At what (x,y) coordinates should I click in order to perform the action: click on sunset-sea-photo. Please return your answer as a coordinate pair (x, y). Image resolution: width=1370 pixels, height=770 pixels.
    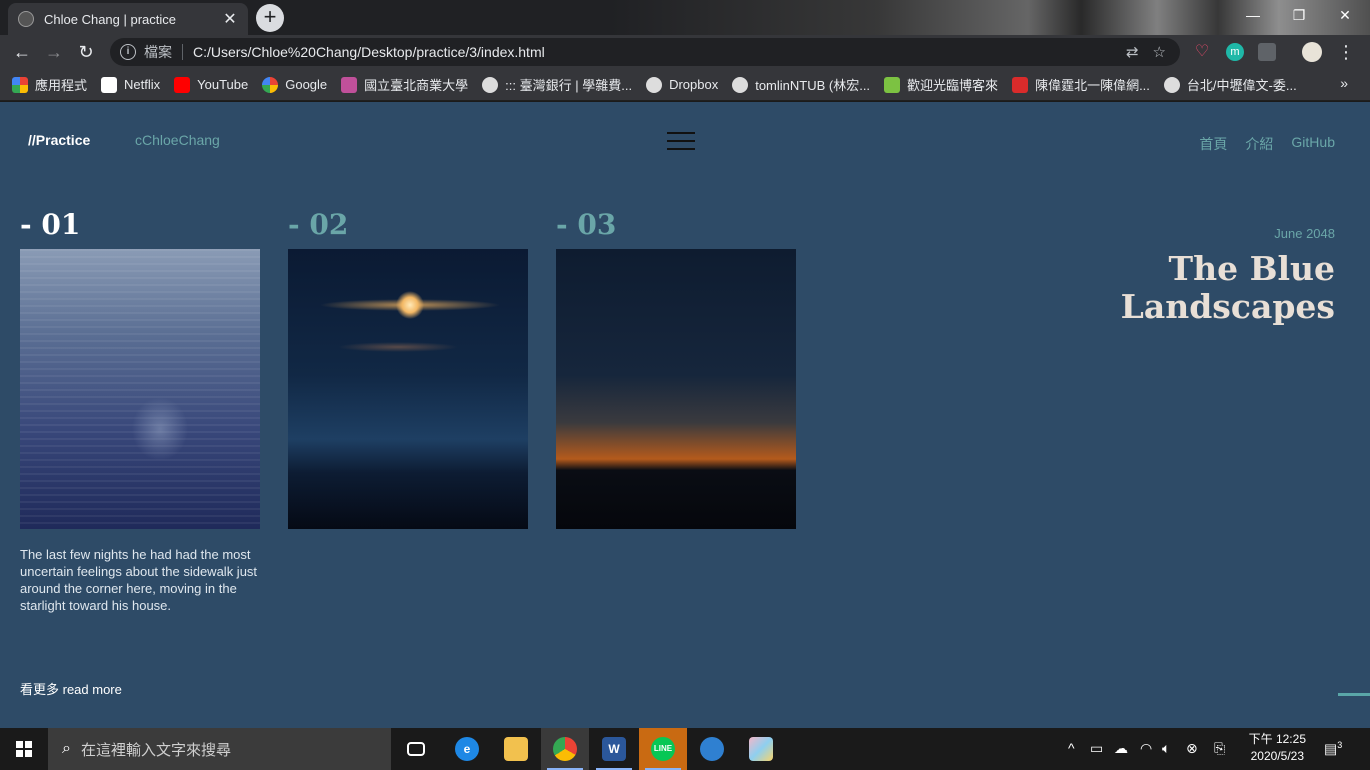
    Looking at the image, I should click on (676, 389).